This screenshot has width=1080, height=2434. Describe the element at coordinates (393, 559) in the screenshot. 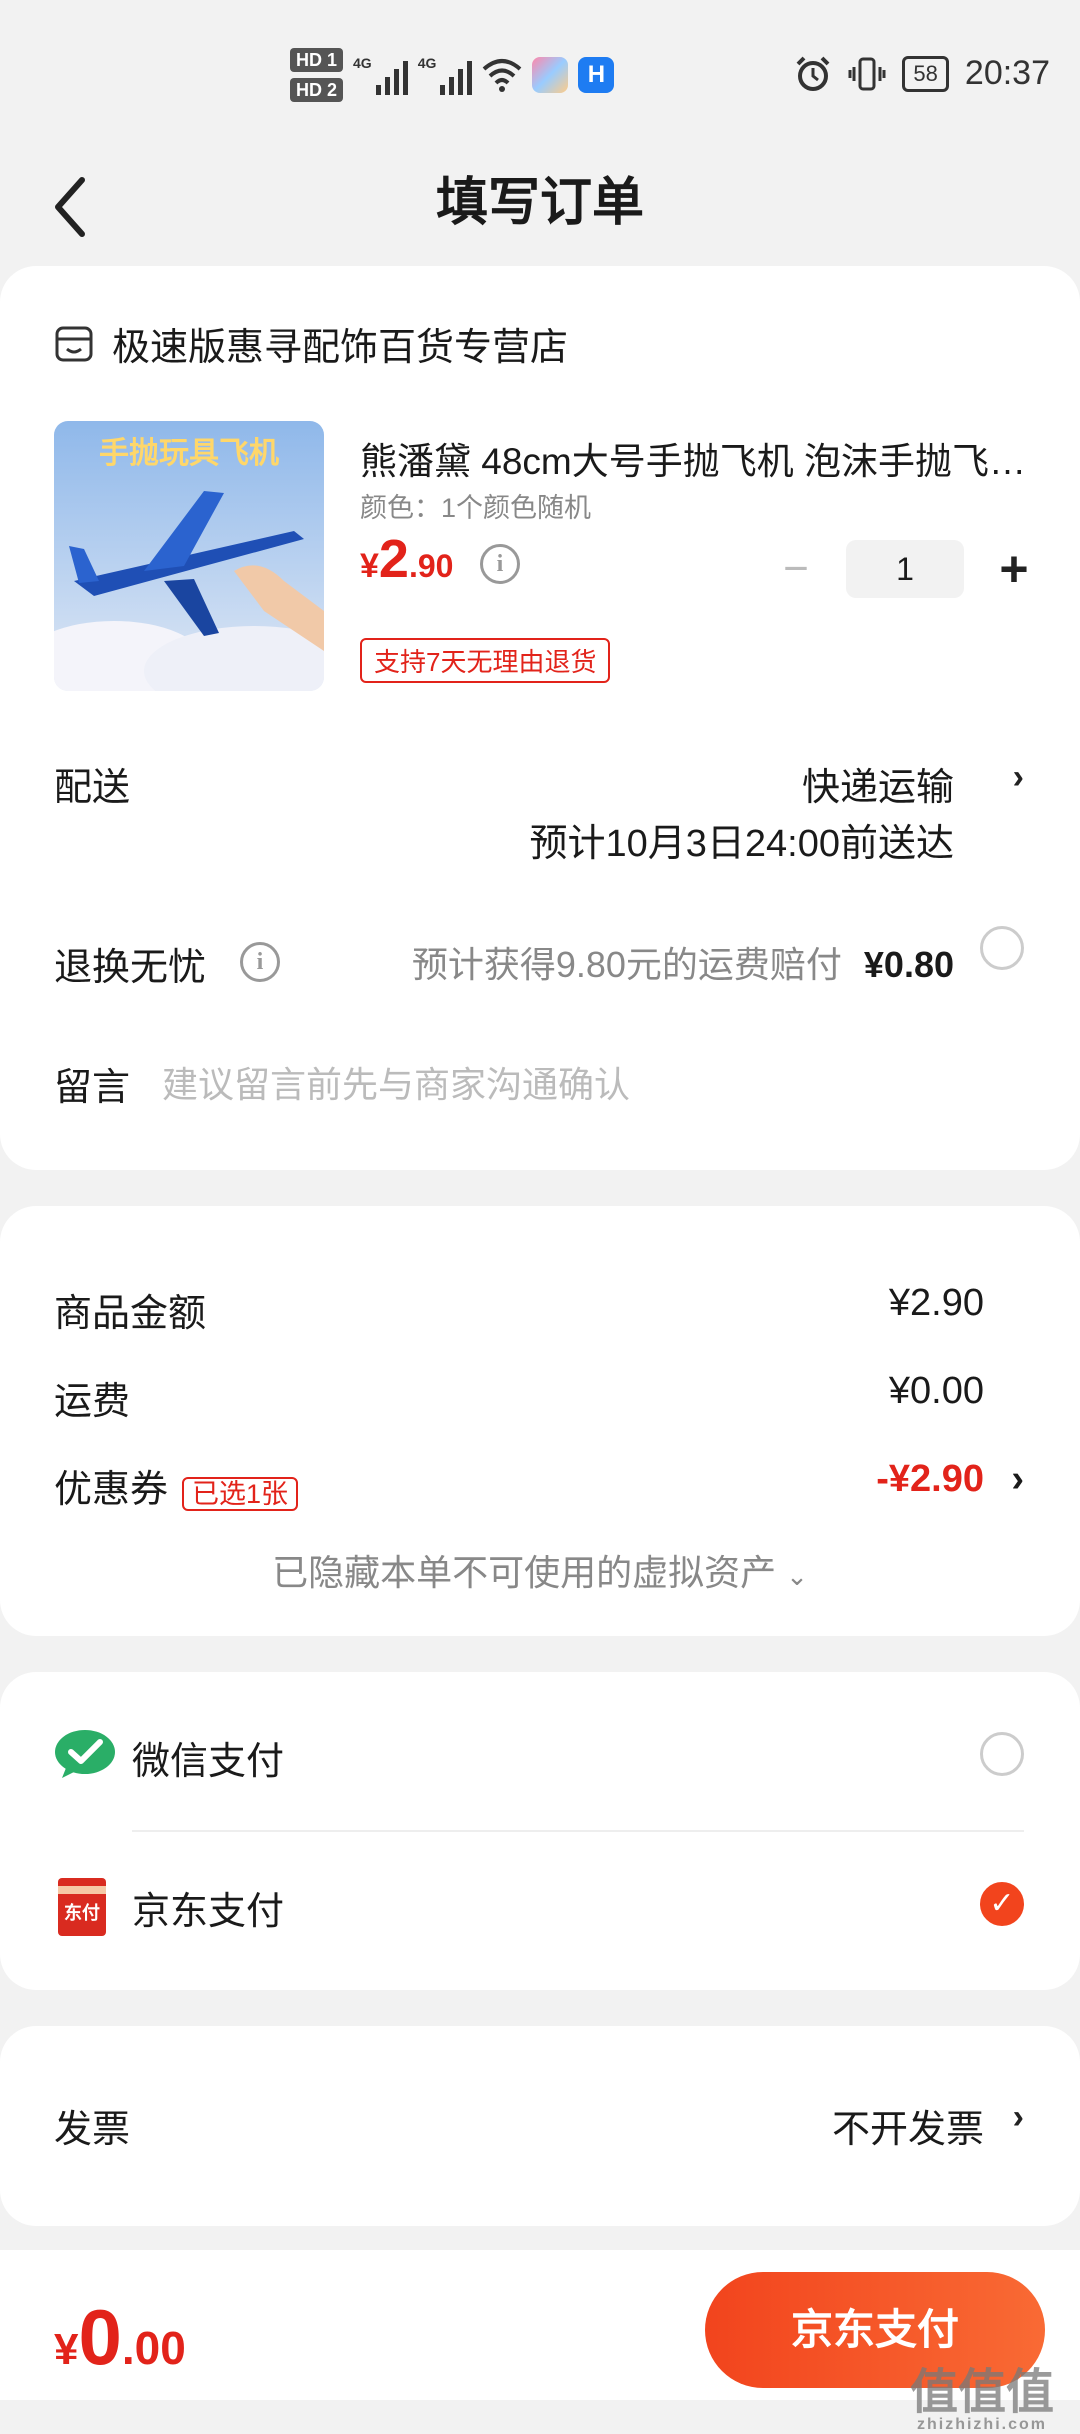

I see `price-integer: 2` at that location.